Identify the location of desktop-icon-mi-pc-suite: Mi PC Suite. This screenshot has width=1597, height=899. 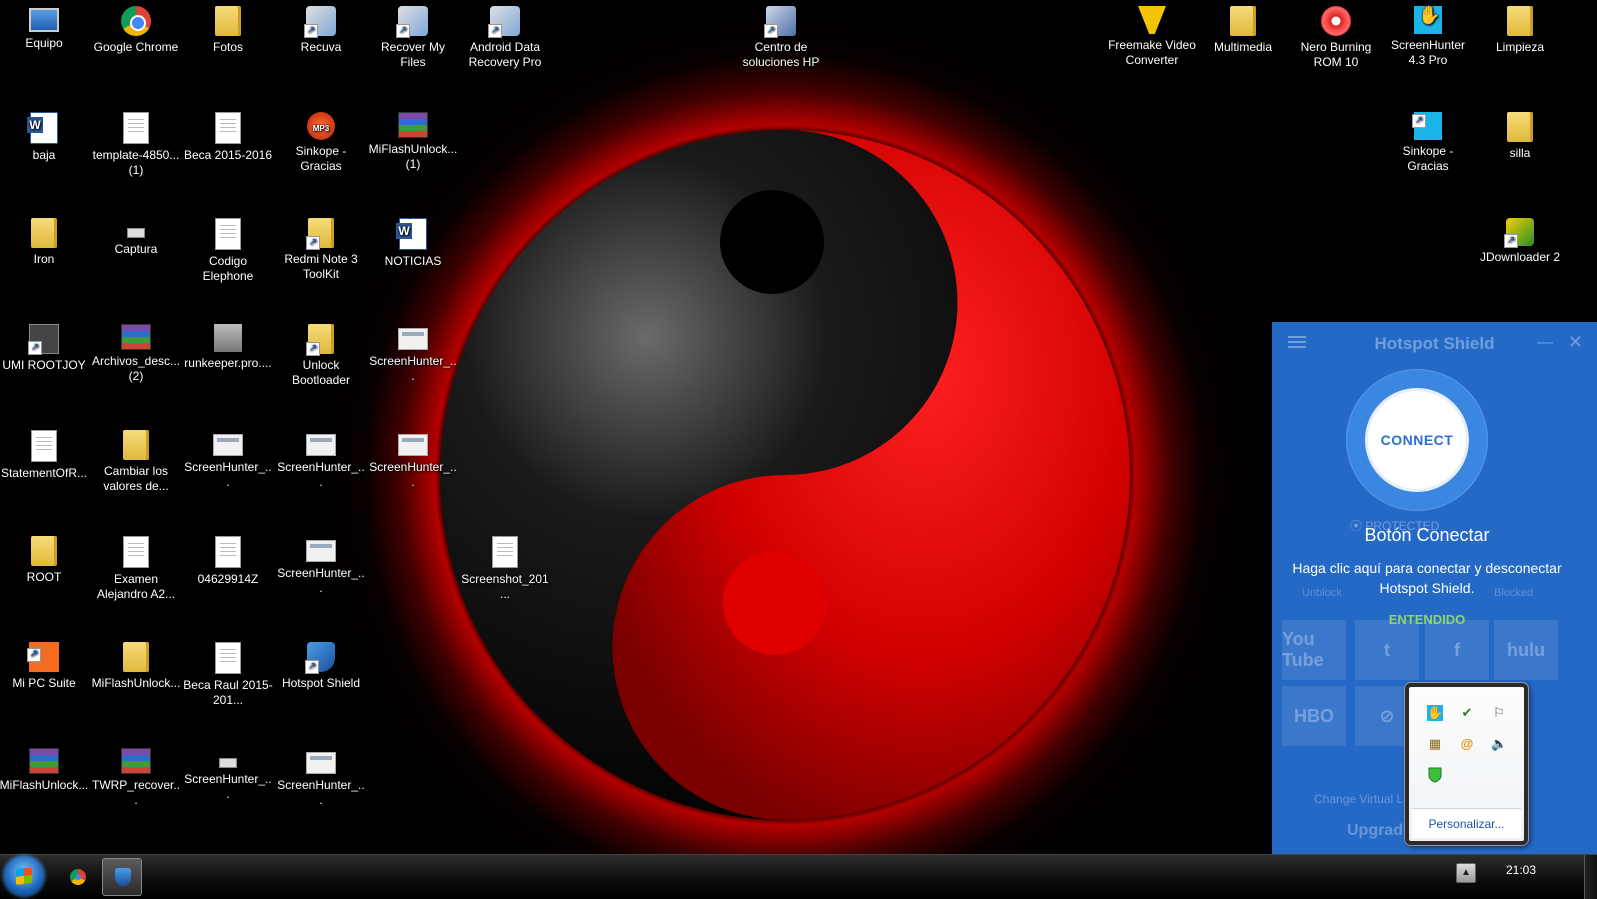
(45, 663).